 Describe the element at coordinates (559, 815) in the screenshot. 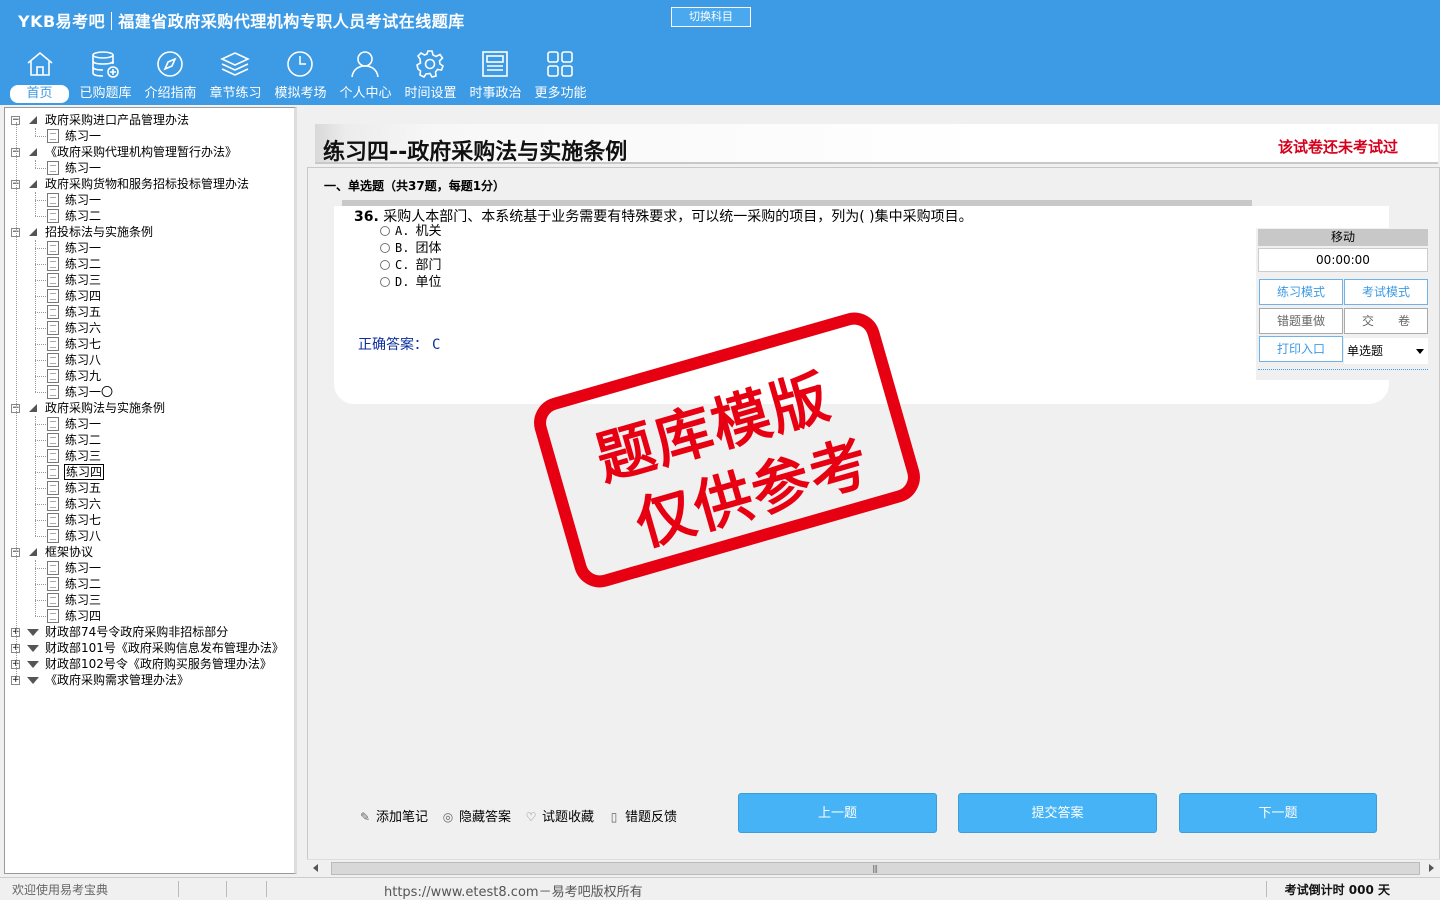

I see `favorite-button: ♡ 试题收藏` at that location.